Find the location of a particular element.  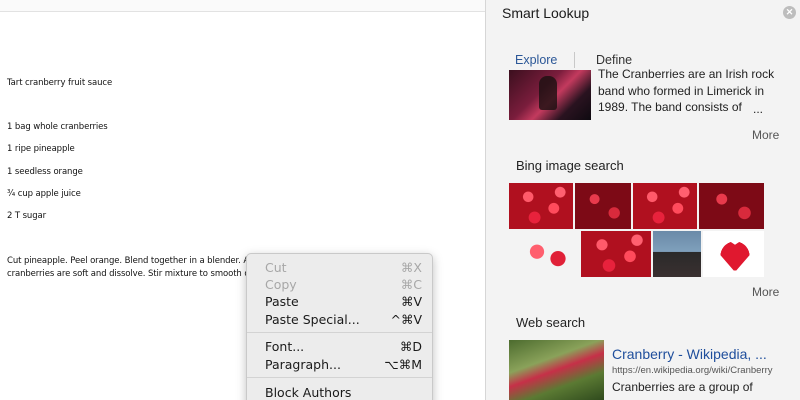

menu-item-shortcut: ⌘C is located at coordinates (411, 284).